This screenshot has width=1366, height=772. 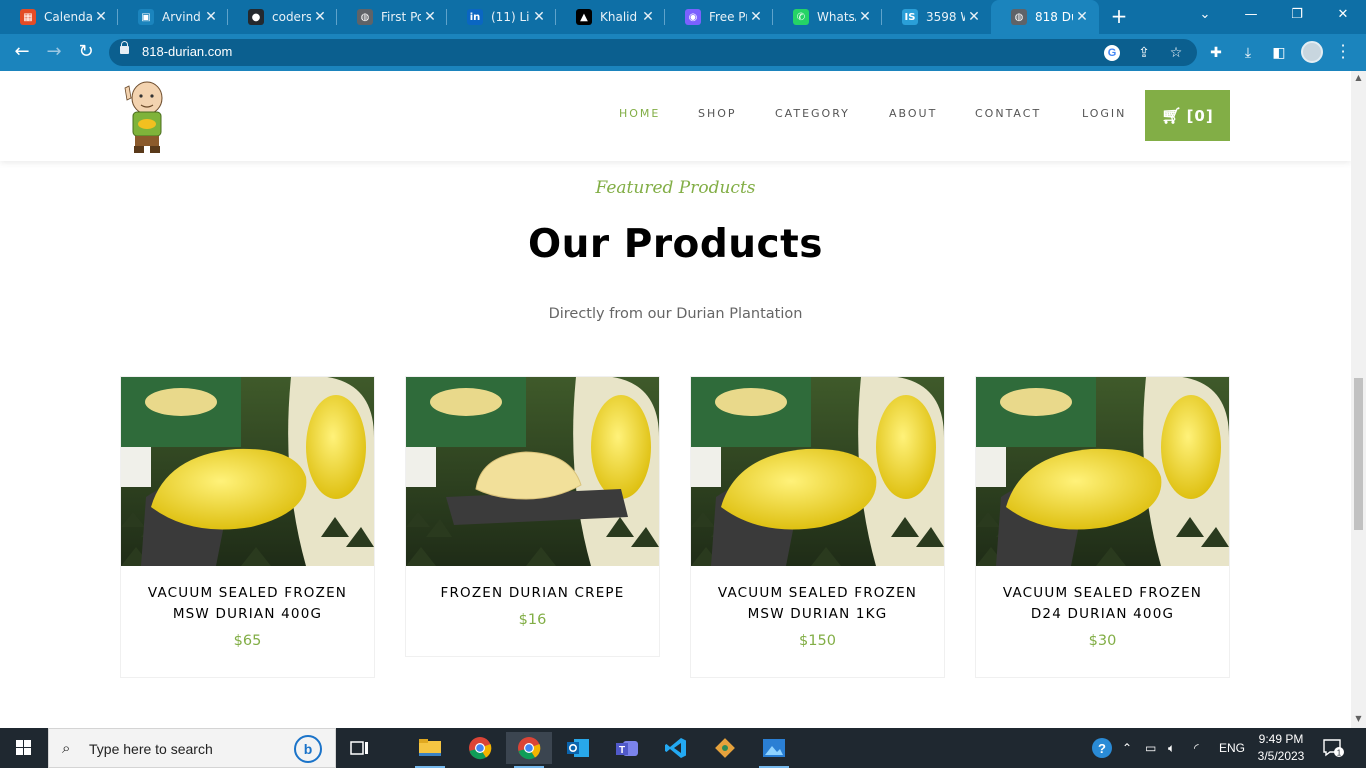 What do you see at coordinates (173, 17) in the screenshot?
I see `browser-tab: ▣ Arvind N✕` at bounding box center [173, 17].